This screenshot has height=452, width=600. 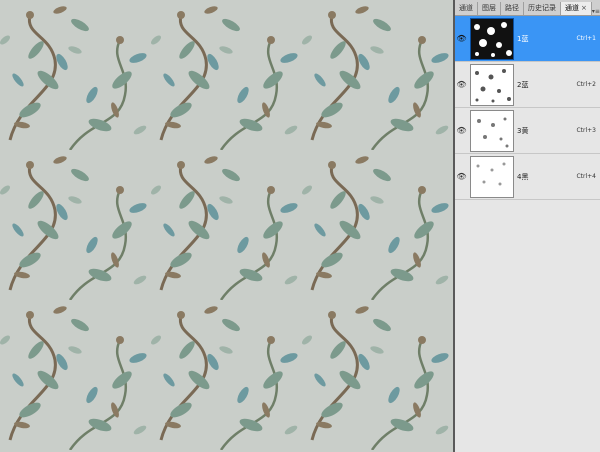 What do you see at coordinates (489, 8) in the screenshot?
I see `tab-layers: 图层` at bounding box center [489, 8].